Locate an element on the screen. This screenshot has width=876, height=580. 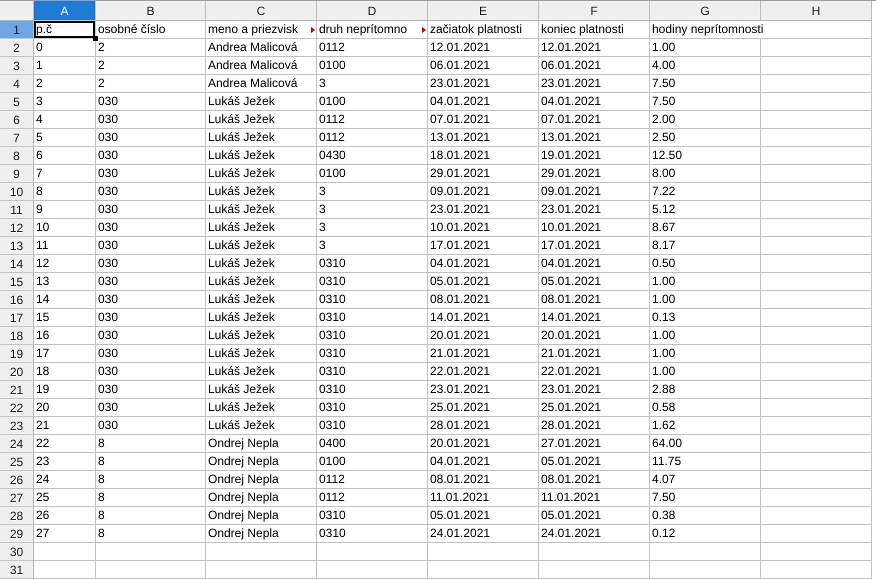
row-header: 22 is located at coordinates (17, 408).